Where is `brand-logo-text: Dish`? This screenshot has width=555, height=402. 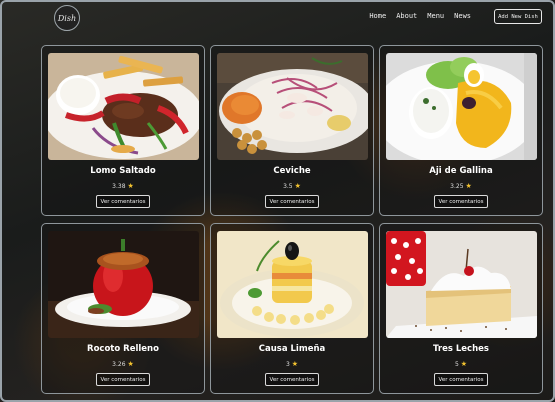
brand-logo-text: Dish is located at coordinates (67, 18).